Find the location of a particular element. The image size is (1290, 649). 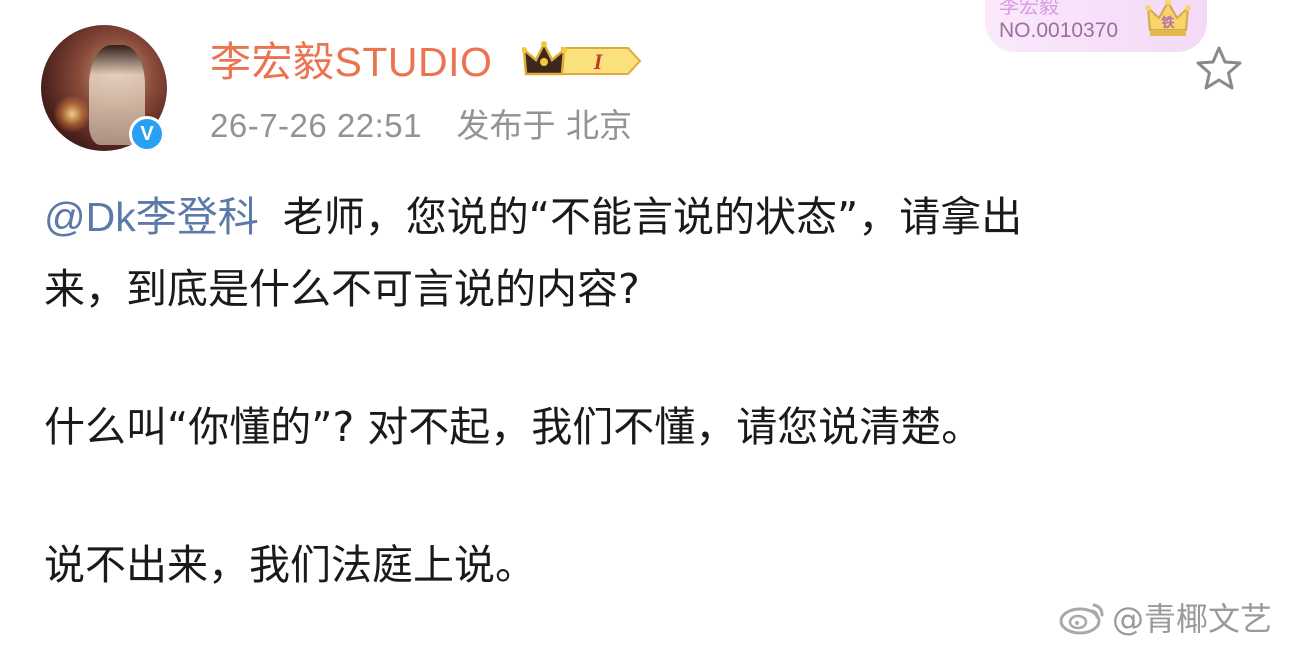

post-time: 26-7-26 22:51 is located at coordinates (316, 125).